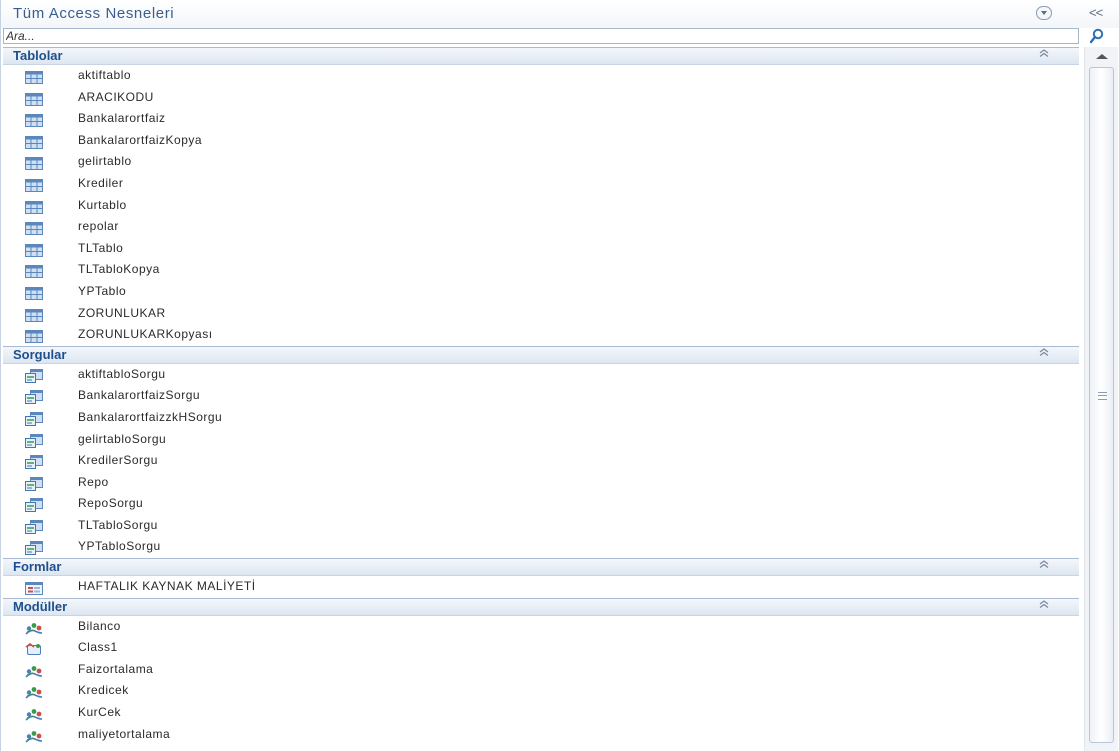 Image resolution: width=1119 pixels, height=751 pixels. I want to click on list-item: KredilerSorgu, so click(541, 461).